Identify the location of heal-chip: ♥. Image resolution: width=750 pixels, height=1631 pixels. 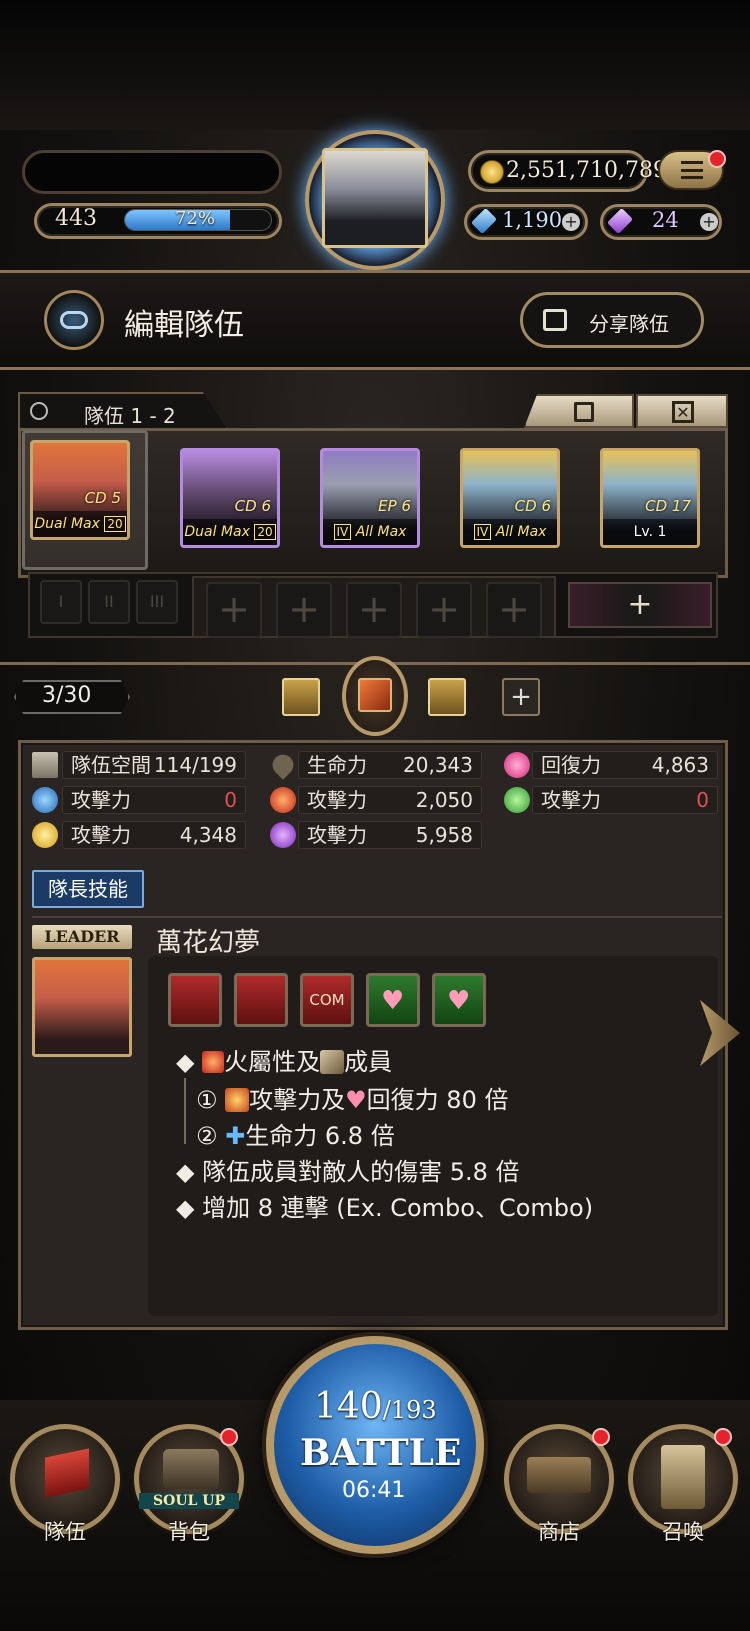
(459, 1000).